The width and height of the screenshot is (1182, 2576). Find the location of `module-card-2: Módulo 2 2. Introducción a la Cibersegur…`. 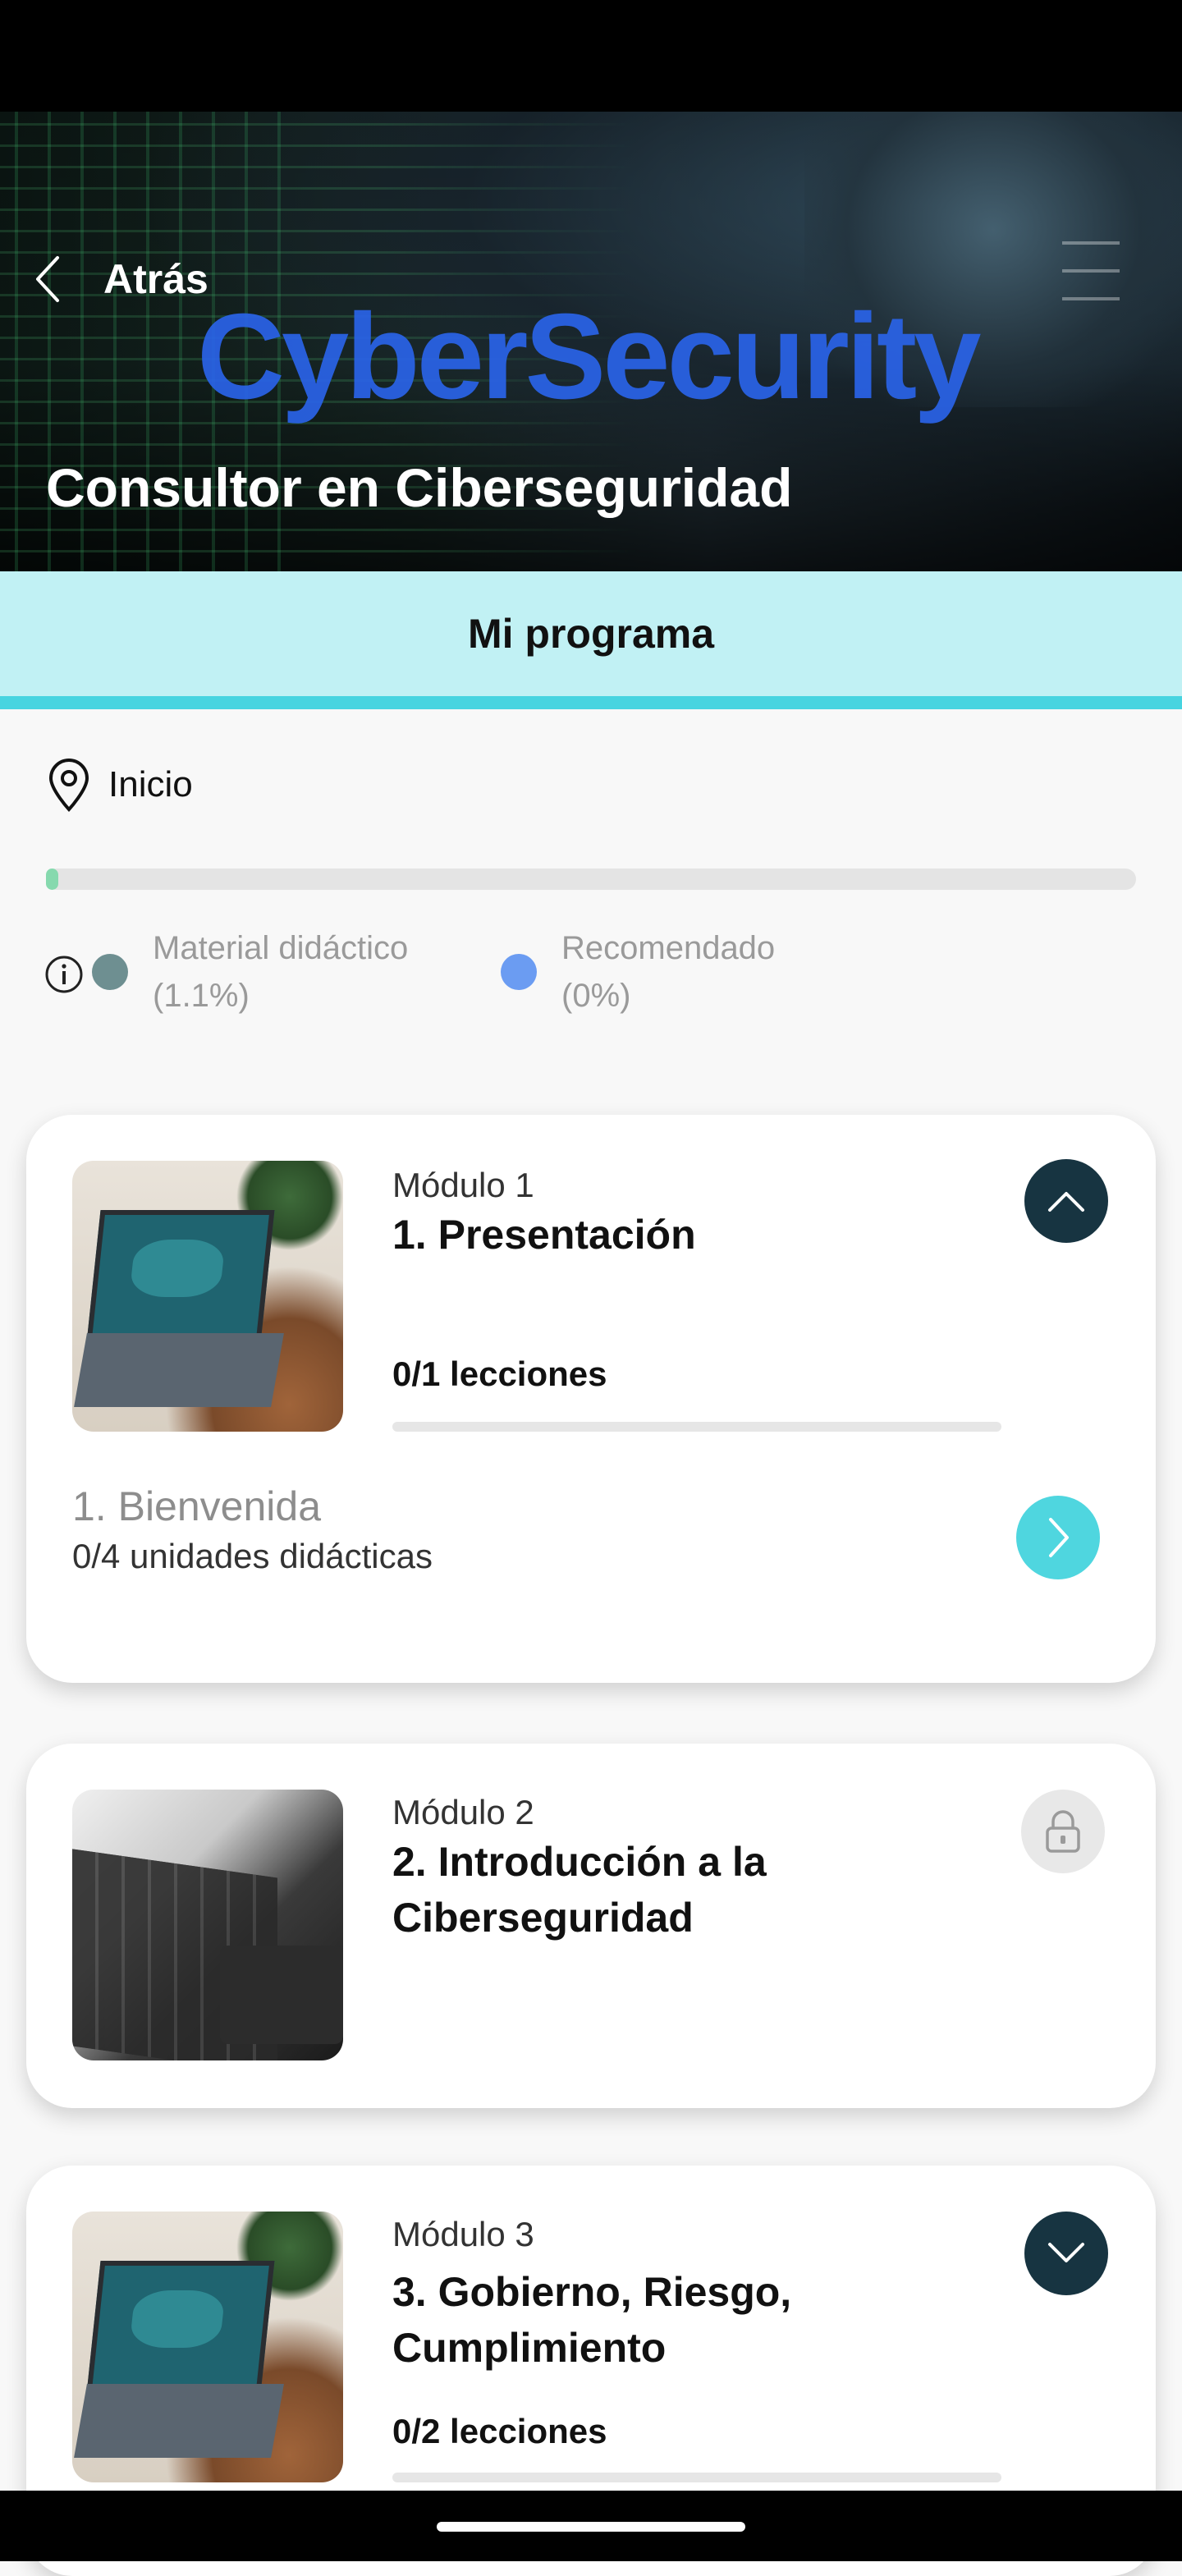

module-card-2: Módulo 2 2. Introducción a la Cibersegur… is located at coordinates (591, 1926).